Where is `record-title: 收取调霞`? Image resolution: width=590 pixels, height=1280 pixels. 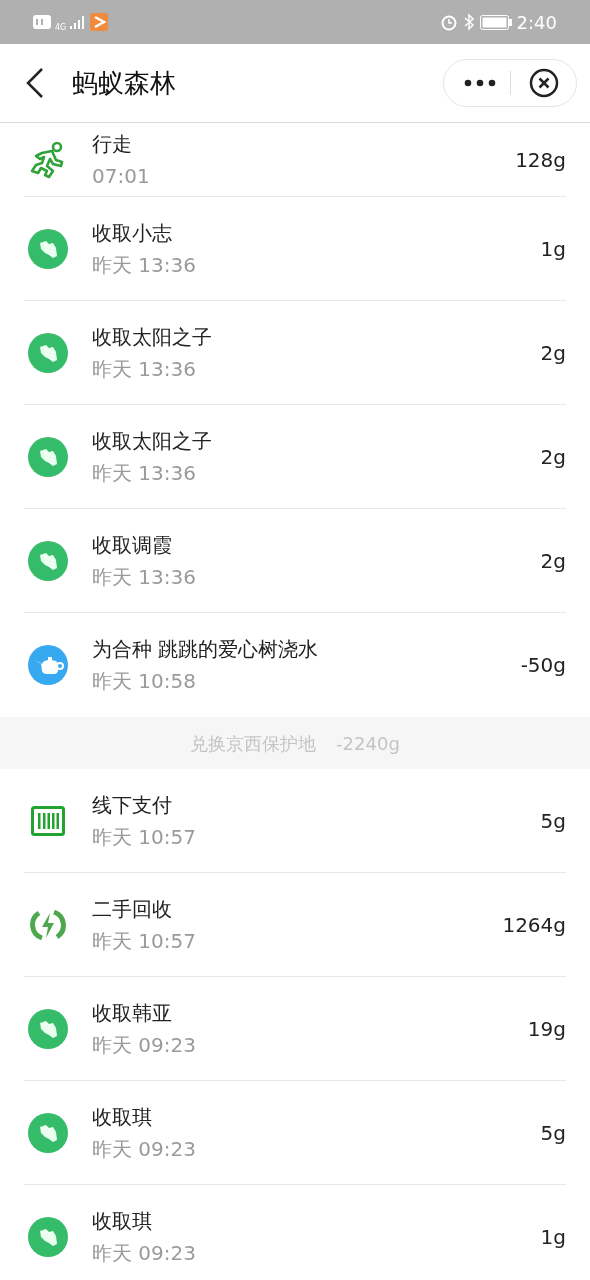 record-title: 收取调霞 is located at coordinates (132, 545).